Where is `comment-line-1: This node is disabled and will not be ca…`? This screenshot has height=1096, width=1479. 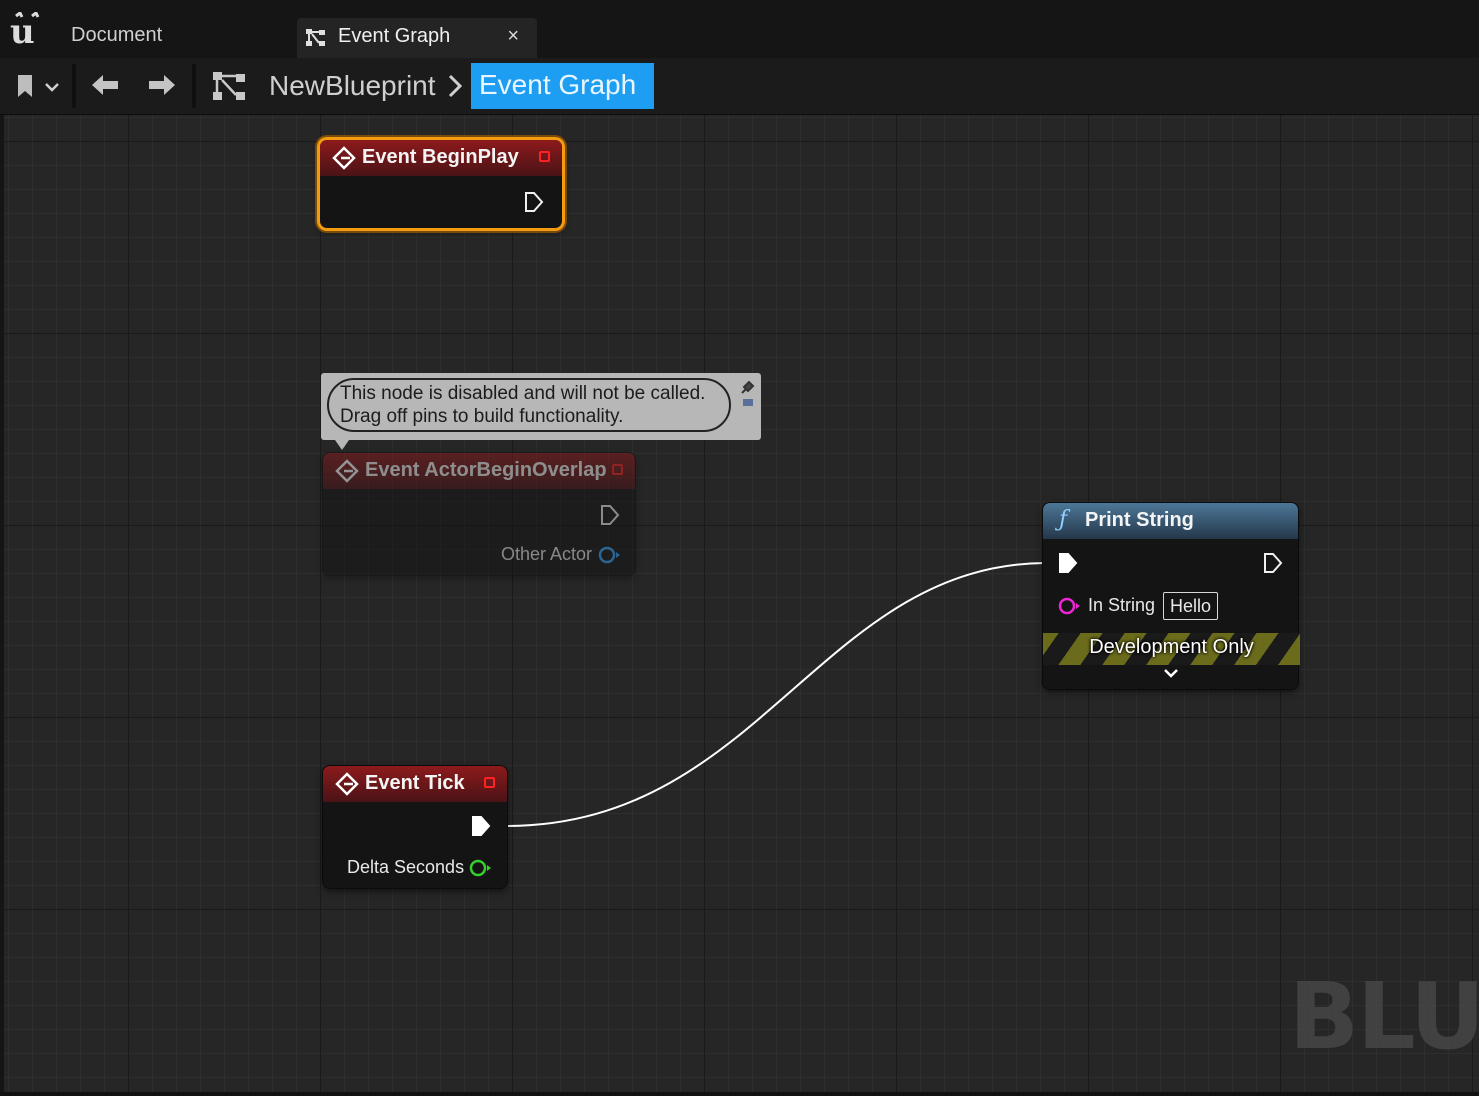
comment-line-1: This node is disabled and will not be ca… is located at coordinates (523, 393).